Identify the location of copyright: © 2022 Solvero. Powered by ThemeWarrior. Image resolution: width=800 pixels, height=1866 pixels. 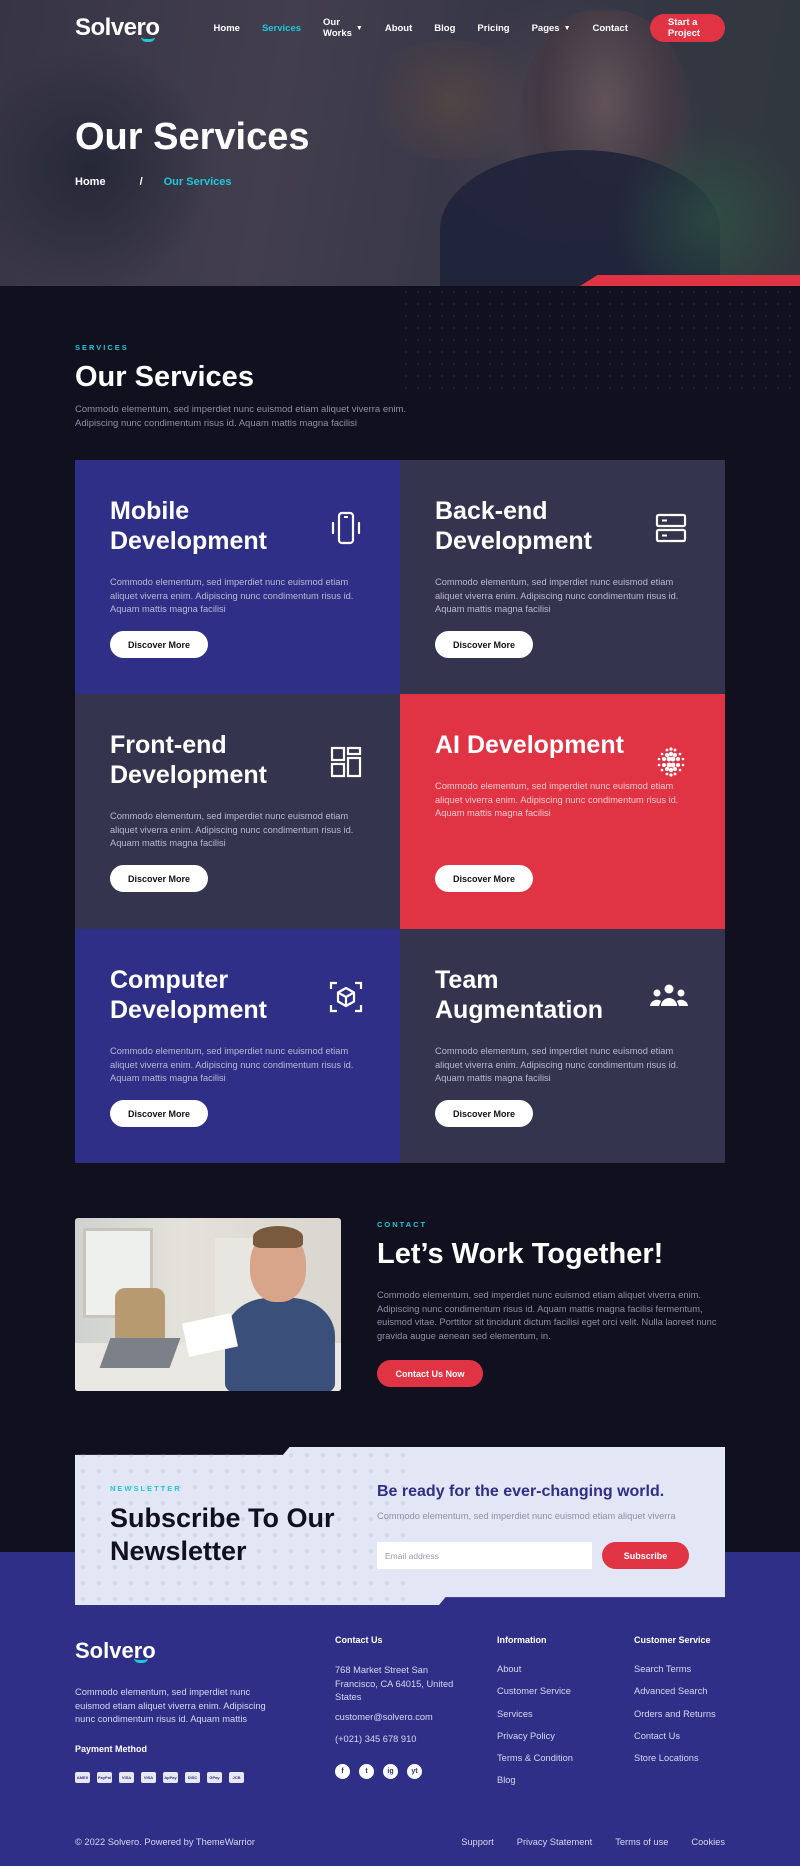
(165, 1842).